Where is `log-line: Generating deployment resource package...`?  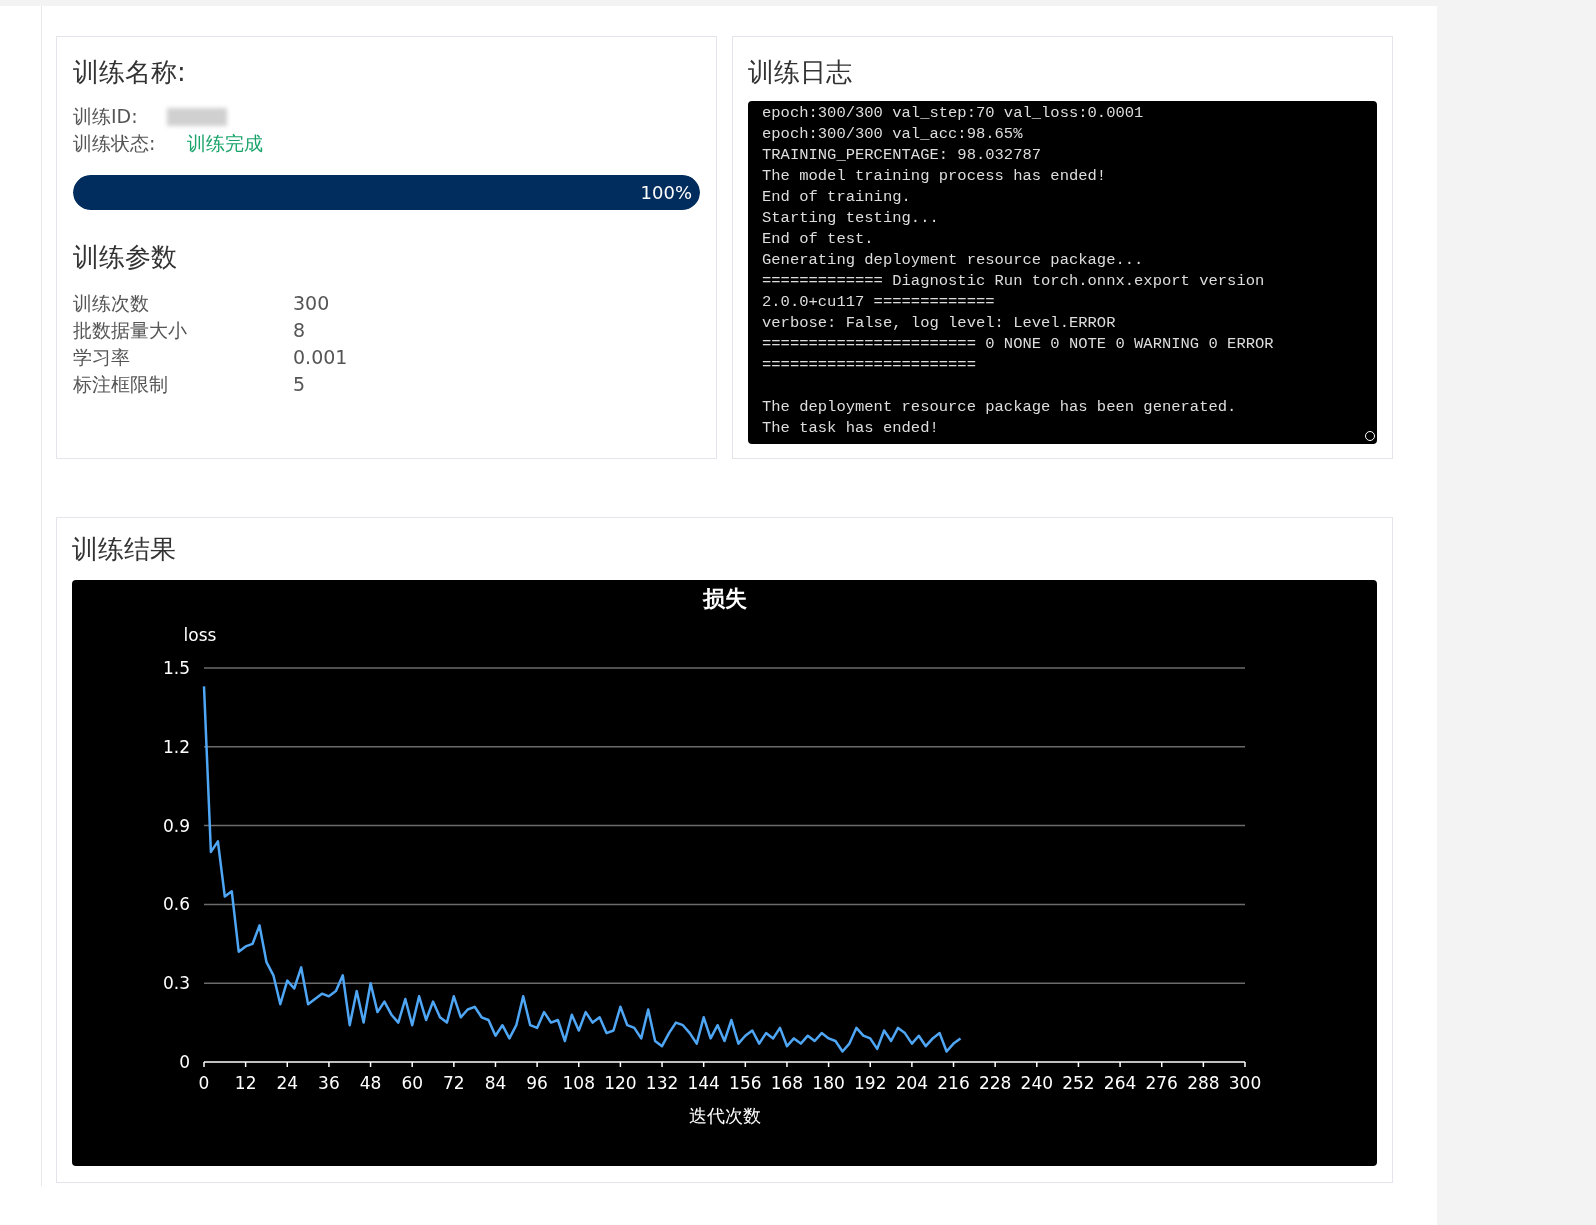 log-line: Generating deployment resource package... is located at coordinates (953, 260).